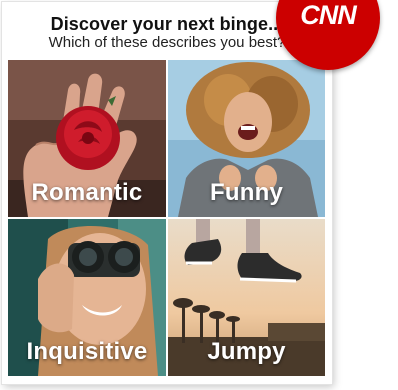  What do you see at coordinates (328, 35) in the screenshot?
I see `cnn-logo: CNN` at bounding box center [328, 35].